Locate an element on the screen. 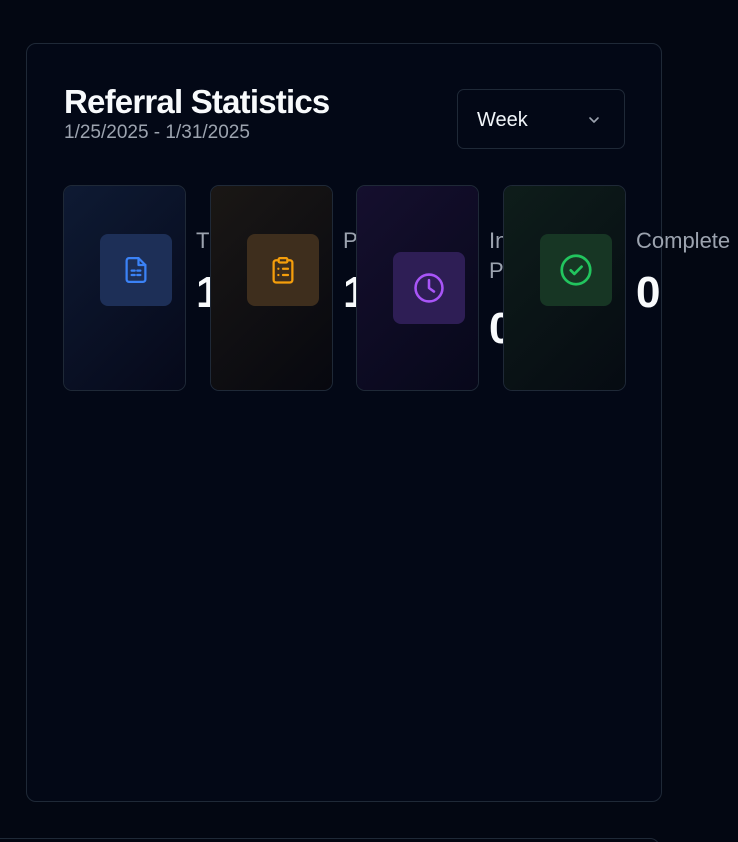 The image size is (738, 842). stat-card-pending: P 1 is located at coordinates (283, 288).